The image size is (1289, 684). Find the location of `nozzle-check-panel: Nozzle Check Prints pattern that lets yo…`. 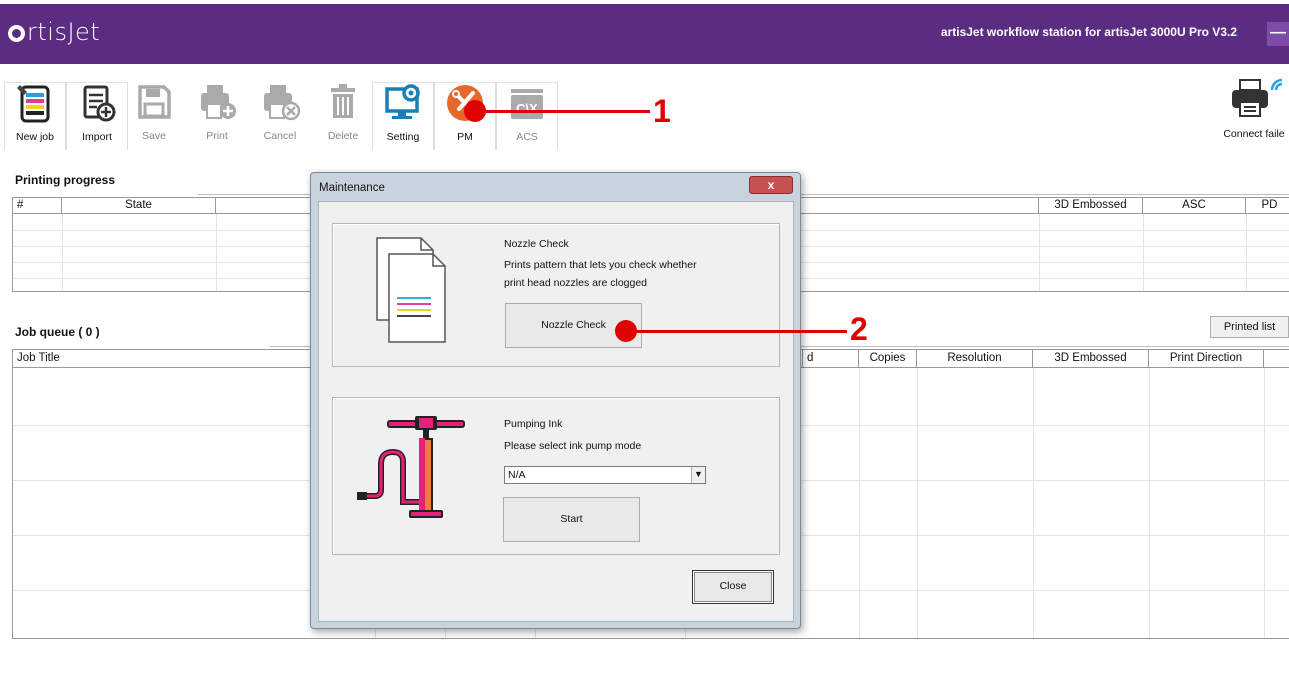

nozzle-check-panel: Nozzle Check Prints pattern that lets yo… is located at coordinates (556, 295).